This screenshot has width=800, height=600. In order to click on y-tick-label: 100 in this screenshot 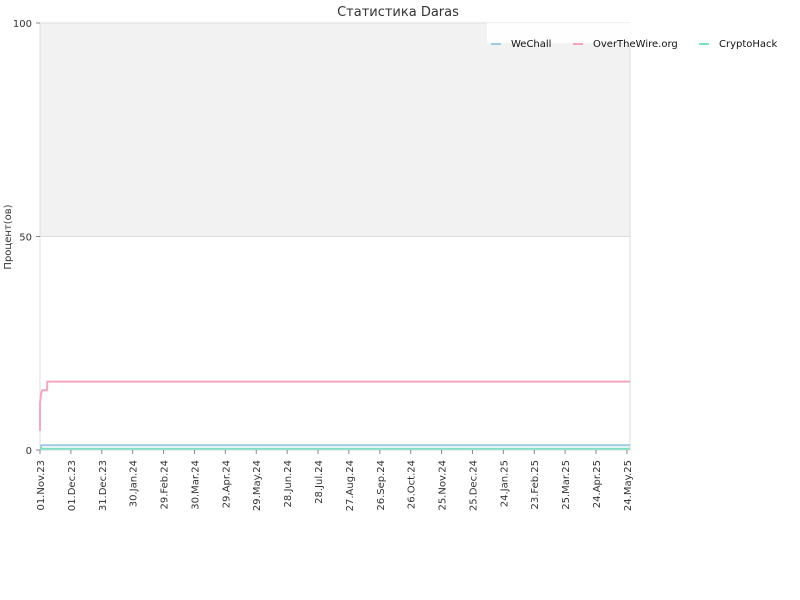, I will do `click(22, 24)`.